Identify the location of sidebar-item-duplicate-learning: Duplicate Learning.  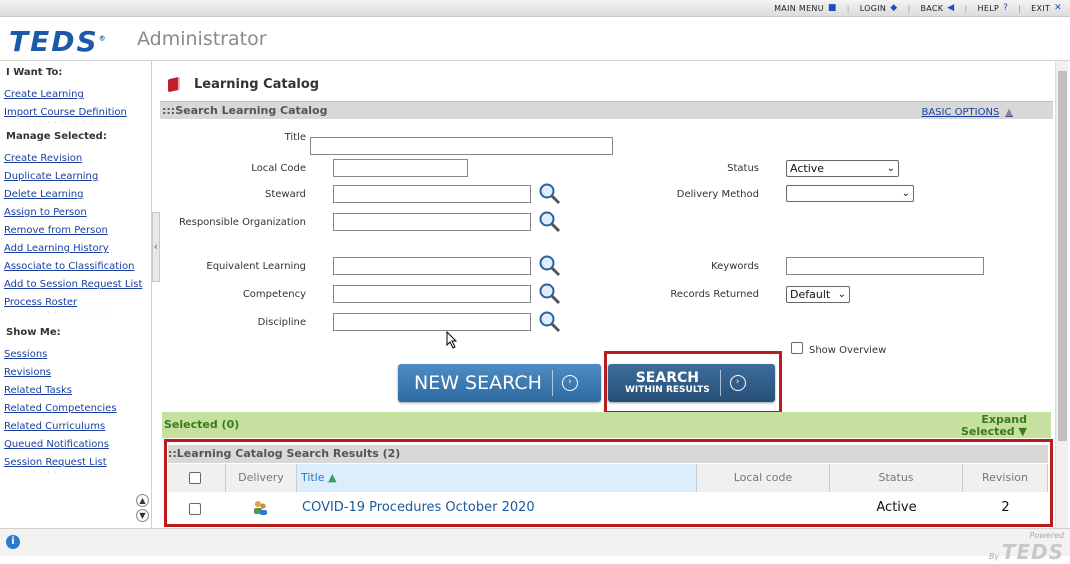
(77, 177).